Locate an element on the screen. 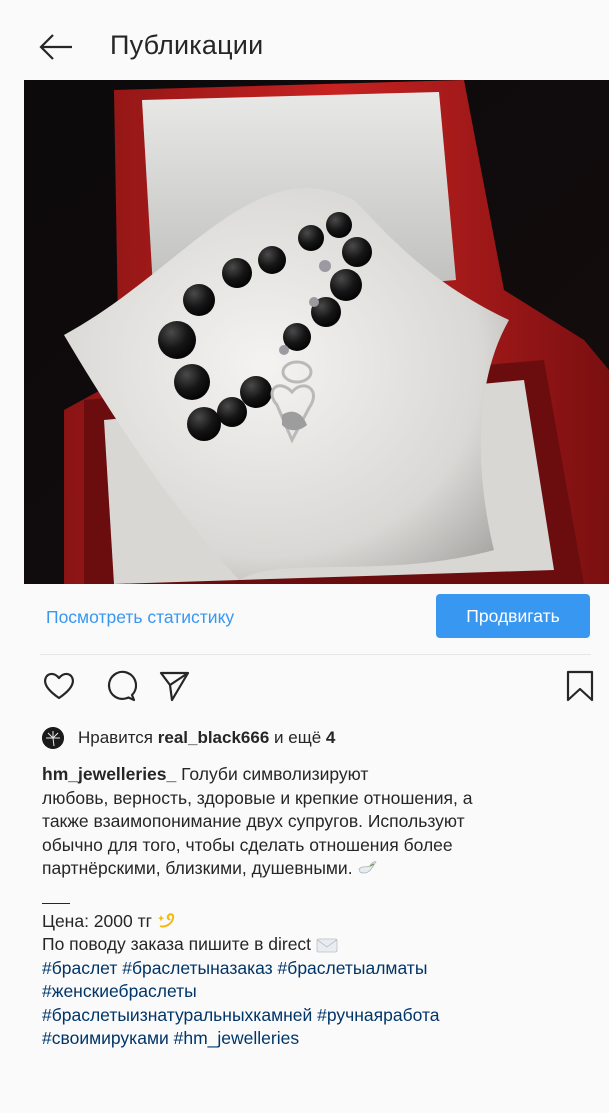  bookmark-icon is located at coordinates (580, 686).